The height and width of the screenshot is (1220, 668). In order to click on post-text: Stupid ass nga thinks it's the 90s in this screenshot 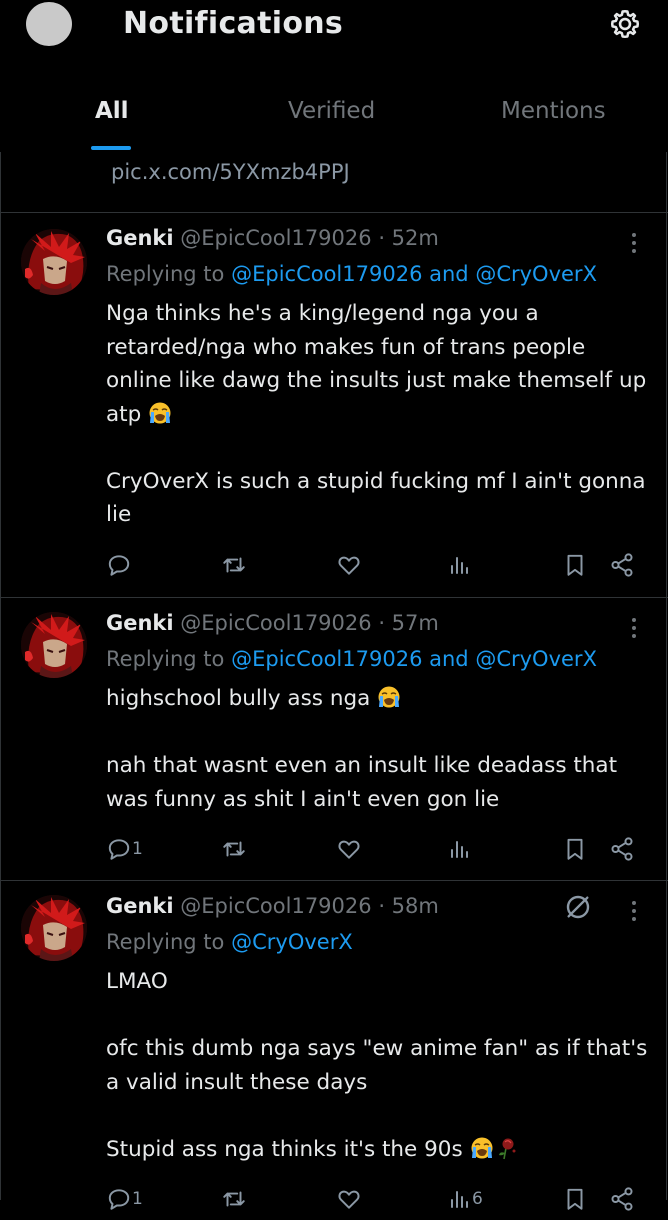, I will do `click(284, 1149)`.